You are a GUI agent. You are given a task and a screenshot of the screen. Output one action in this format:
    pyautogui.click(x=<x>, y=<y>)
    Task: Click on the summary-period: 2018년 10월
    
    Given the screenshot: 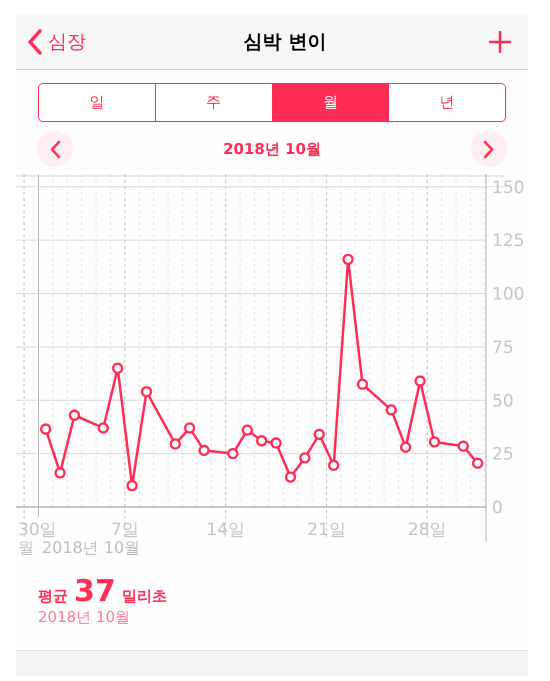 What is the action you would take?
    pyautogui.click(x=85, y=617)
    